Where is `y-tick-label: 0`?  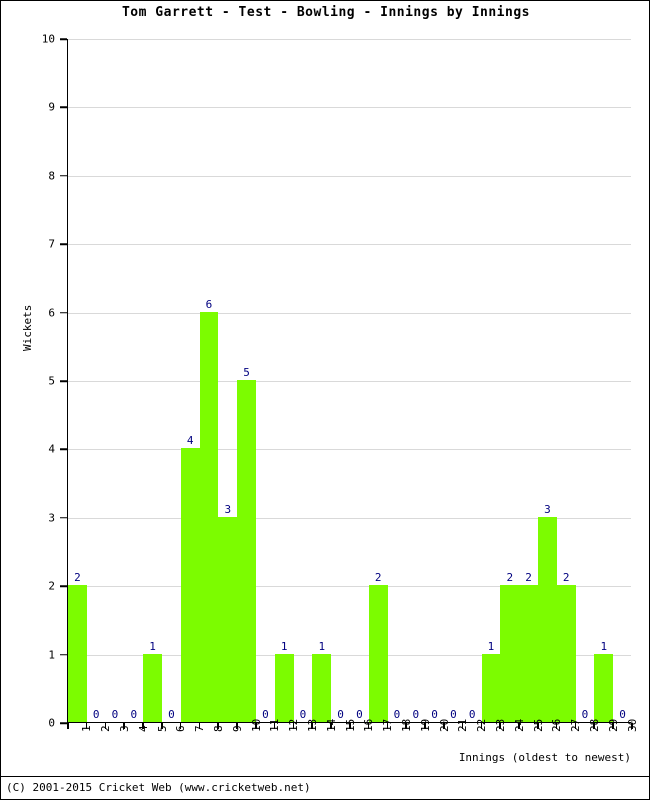 y-tick-label: 0 is located at coordinates (51, 723).